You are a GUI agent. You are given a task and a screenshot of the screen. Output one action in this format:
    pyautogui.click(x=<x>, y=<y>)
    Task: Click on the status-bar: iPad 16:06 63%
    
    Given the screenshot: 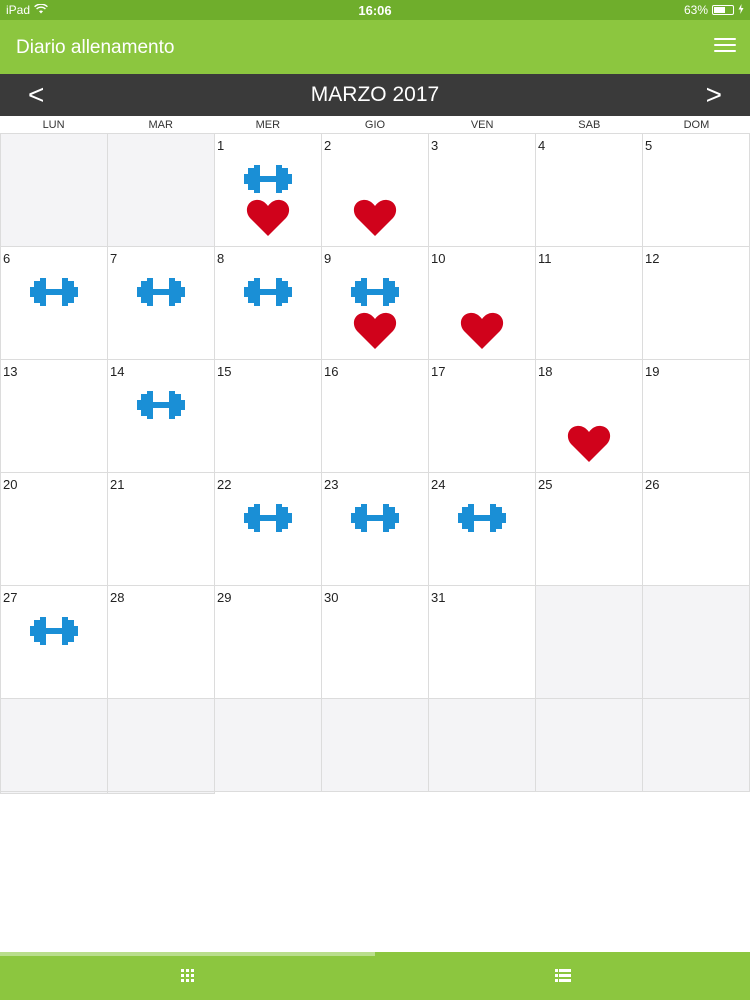 What is the action you would take?
    pyautogui.click(x=375, y=10)
    